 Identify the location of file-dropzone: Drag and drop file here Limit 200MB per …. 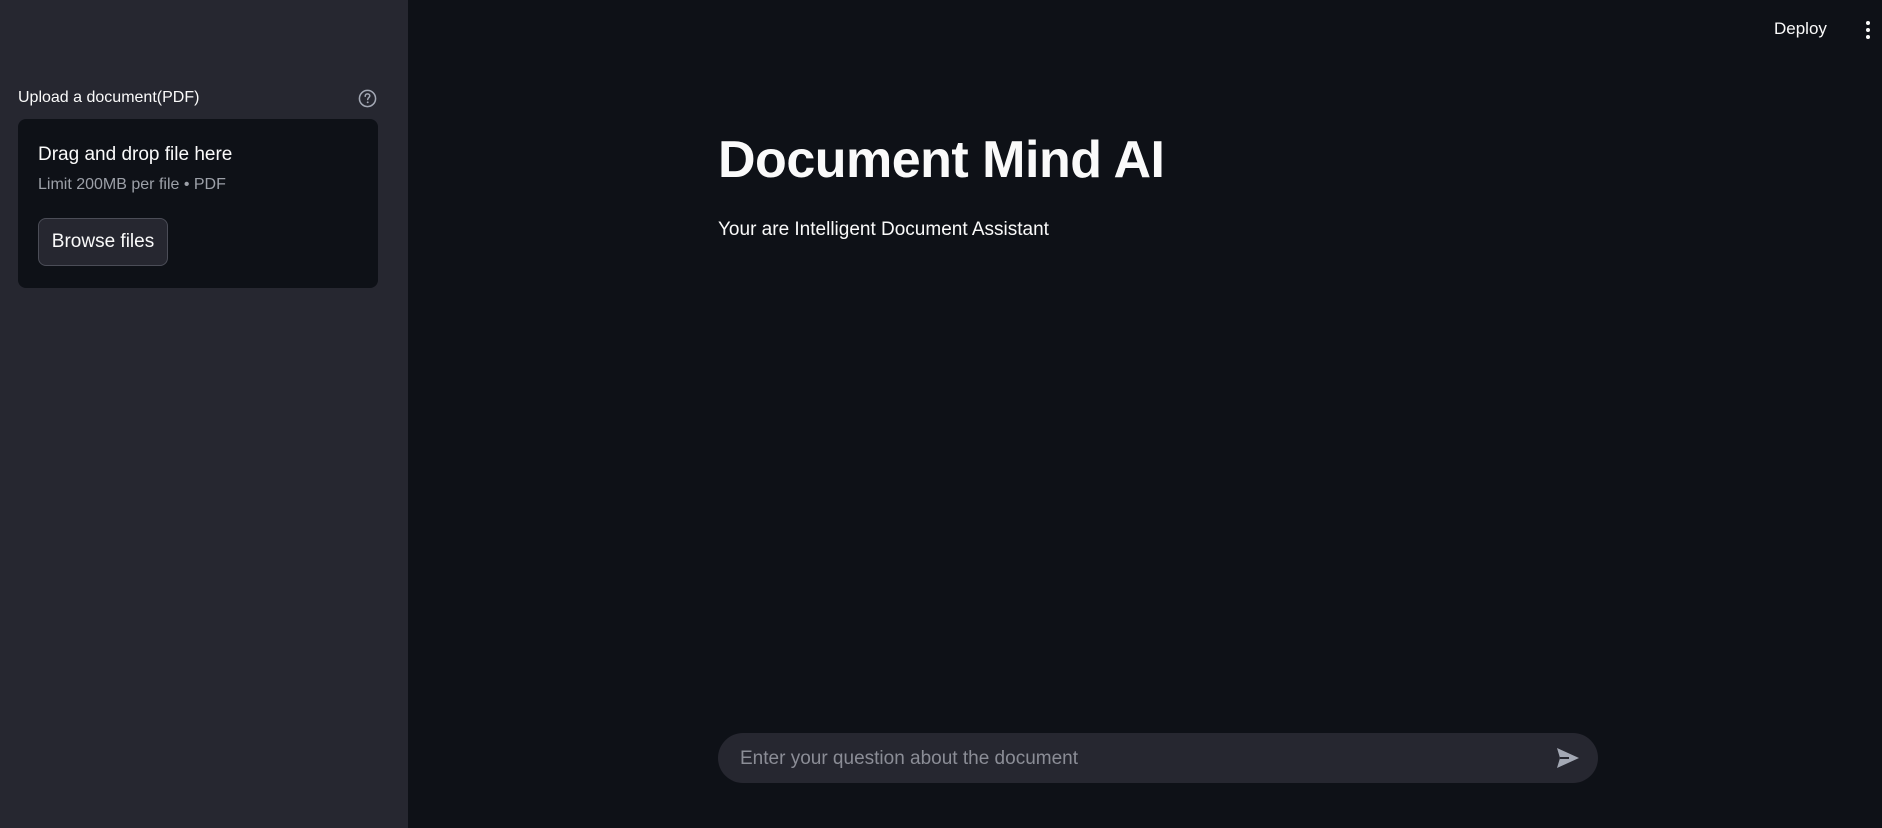
(198, 203).